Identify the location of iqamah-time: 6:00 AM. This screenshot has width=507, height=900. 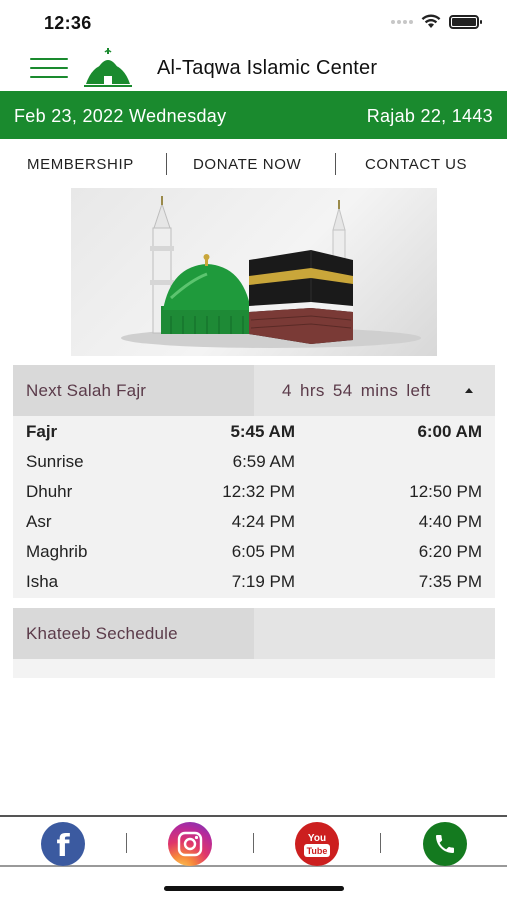
(449, 431).